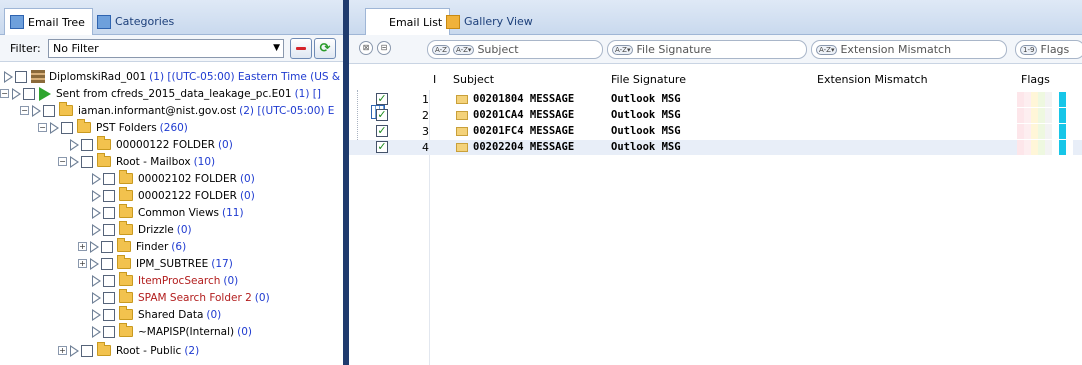 The height and width of the screenshot is (365, 1082). I want to click on clear-filter-button, so click(301, 48).